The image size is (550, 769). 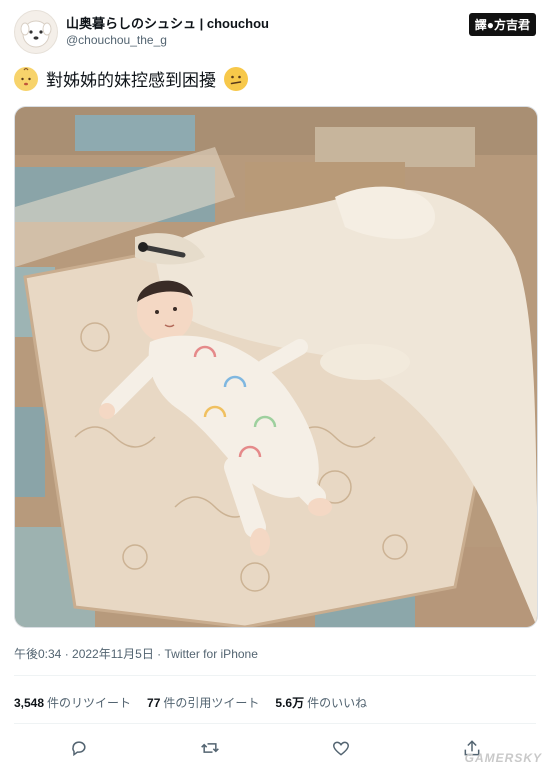 I want to click on quotes-stat: 77 件の引用ツイート, so click(x=203, y=702).